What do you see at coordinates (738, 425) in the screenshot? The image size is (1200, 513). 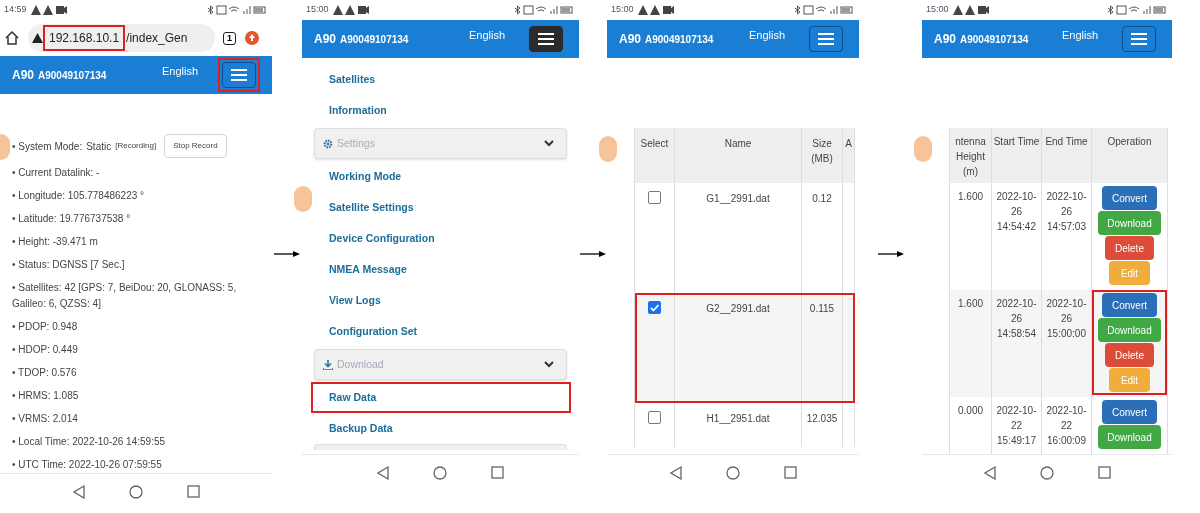 I see `file-name-cell: H1__2951.dat` at bounding box center [738, 425].